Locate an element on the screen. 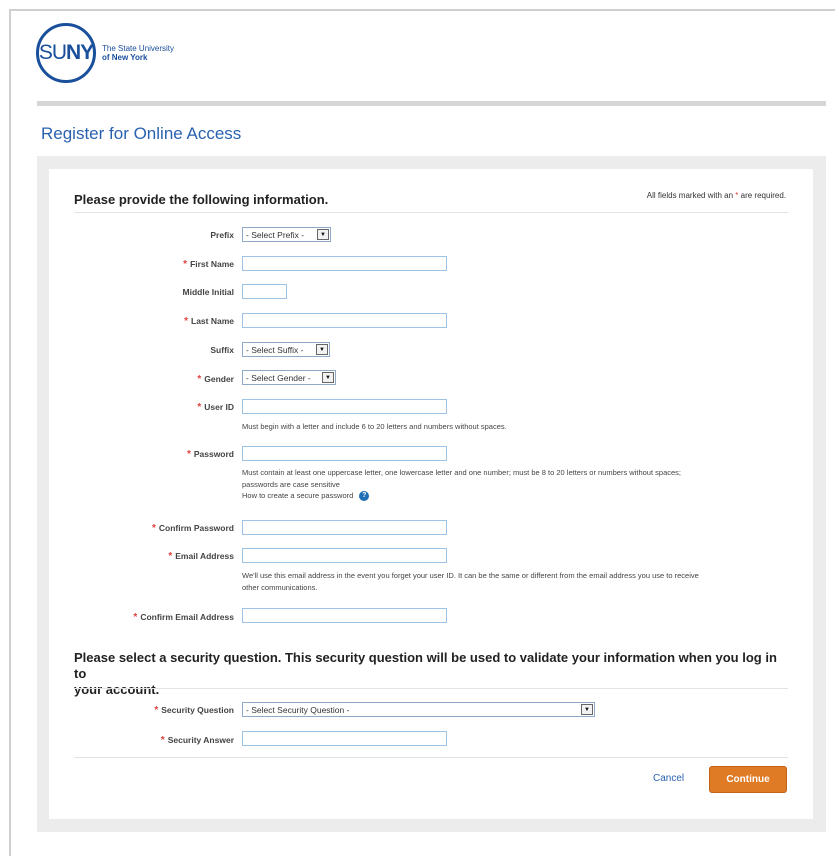  suny-logo-mark: SU NY is located at coordinates (66, 53).